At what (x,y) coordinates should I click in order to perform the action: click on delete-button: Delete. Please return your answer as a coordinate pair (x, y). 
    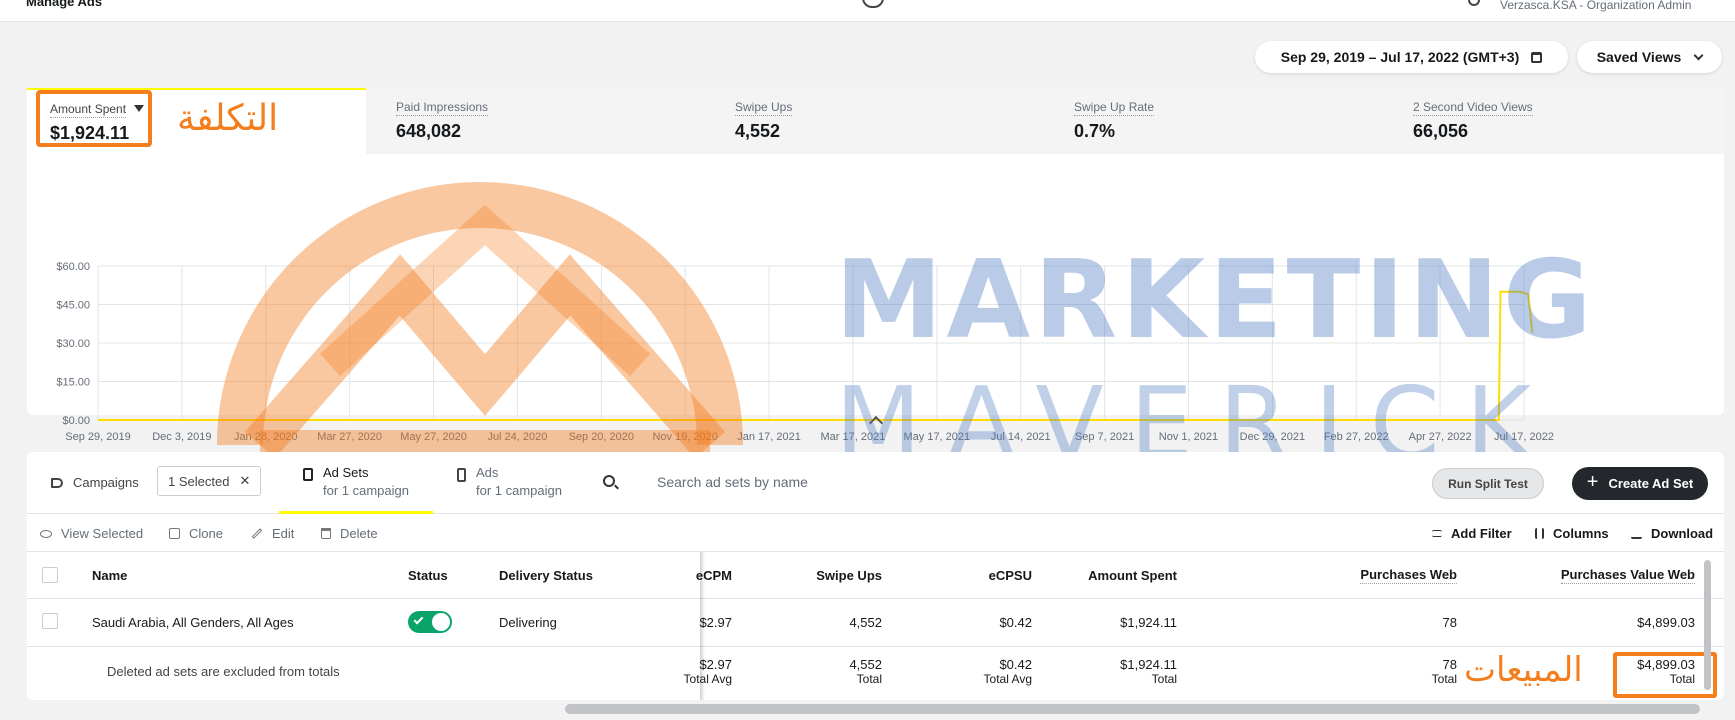
    Looking at the image, I should click on (349, 533).